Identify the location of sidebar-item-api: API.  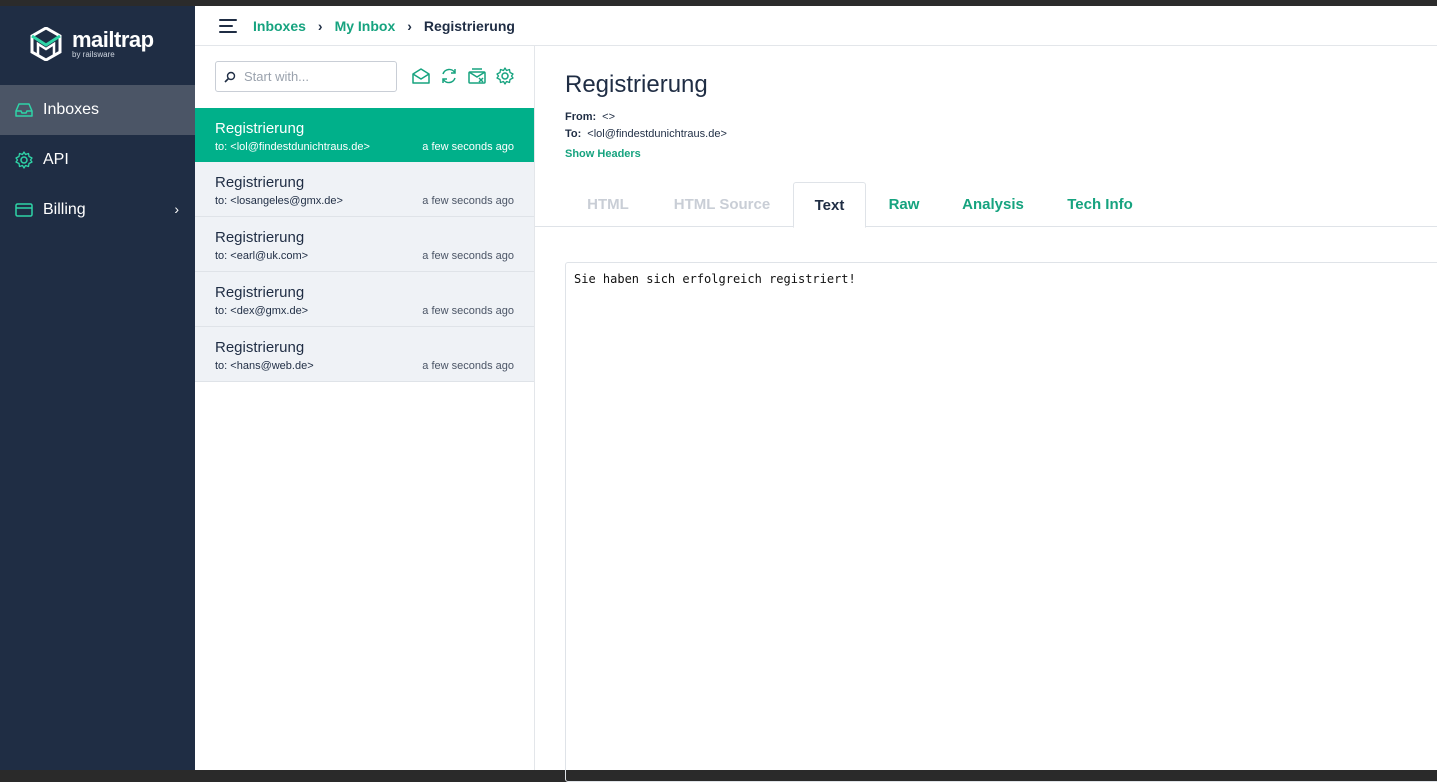
(97, 160).